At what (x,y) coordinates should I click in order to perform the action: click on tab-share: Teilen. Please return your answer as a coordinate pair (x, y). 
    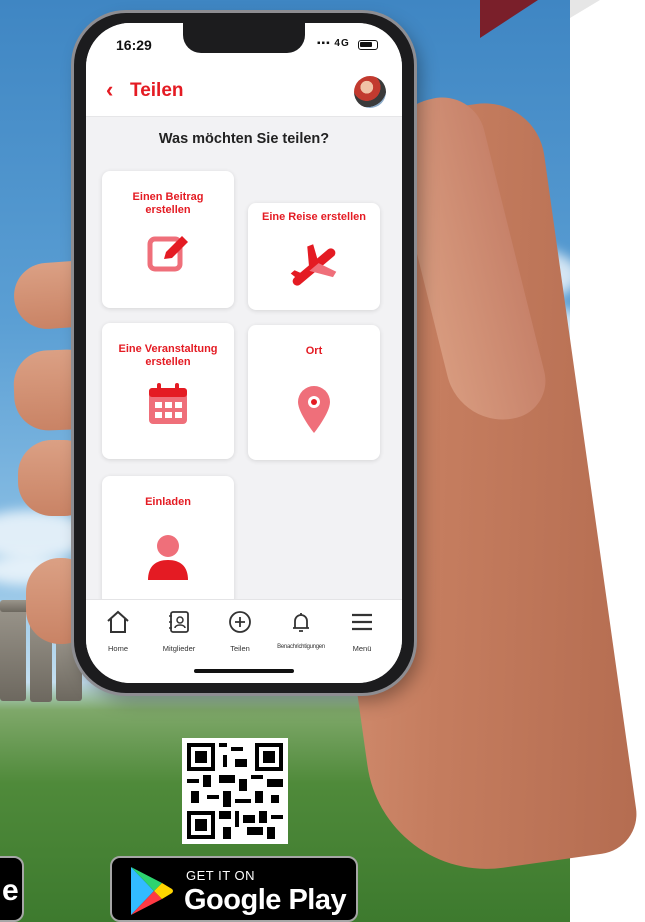
    Looking at the image, I should click on (240, 631).